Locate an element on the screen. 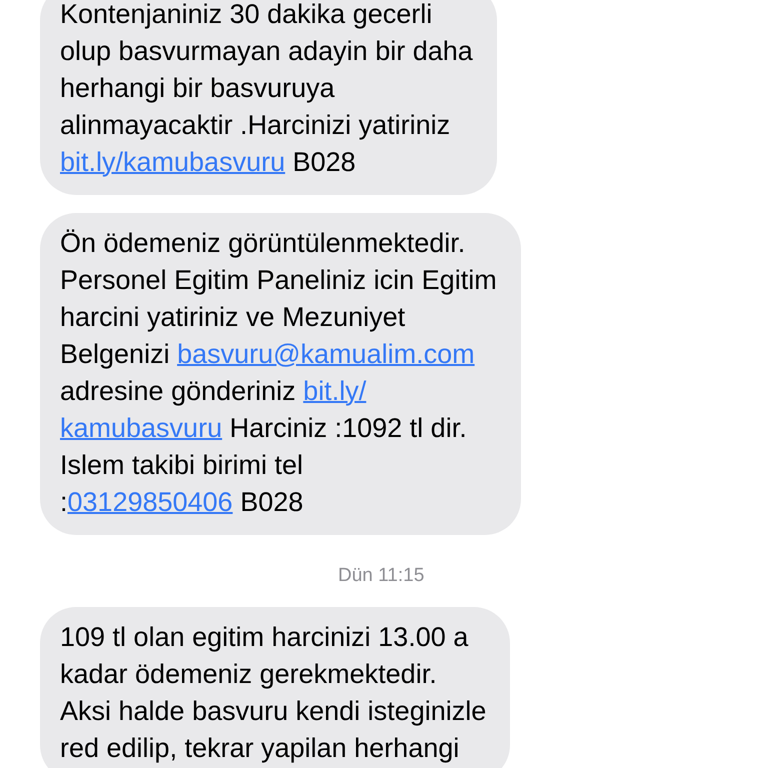  message-text: Islem takibi birimi tel is located at coordinates (182, 465).